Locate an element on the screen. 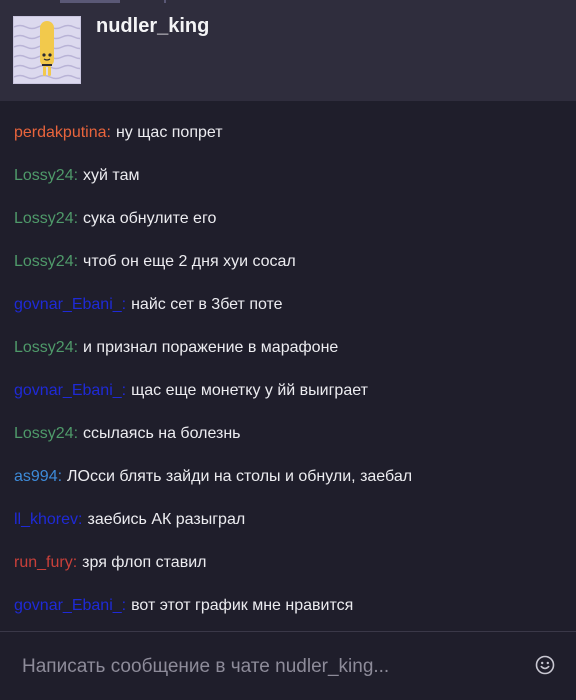 This screenshot has height=700, width=576. chat-username: run_fury: is located at coordinates (45, 562).